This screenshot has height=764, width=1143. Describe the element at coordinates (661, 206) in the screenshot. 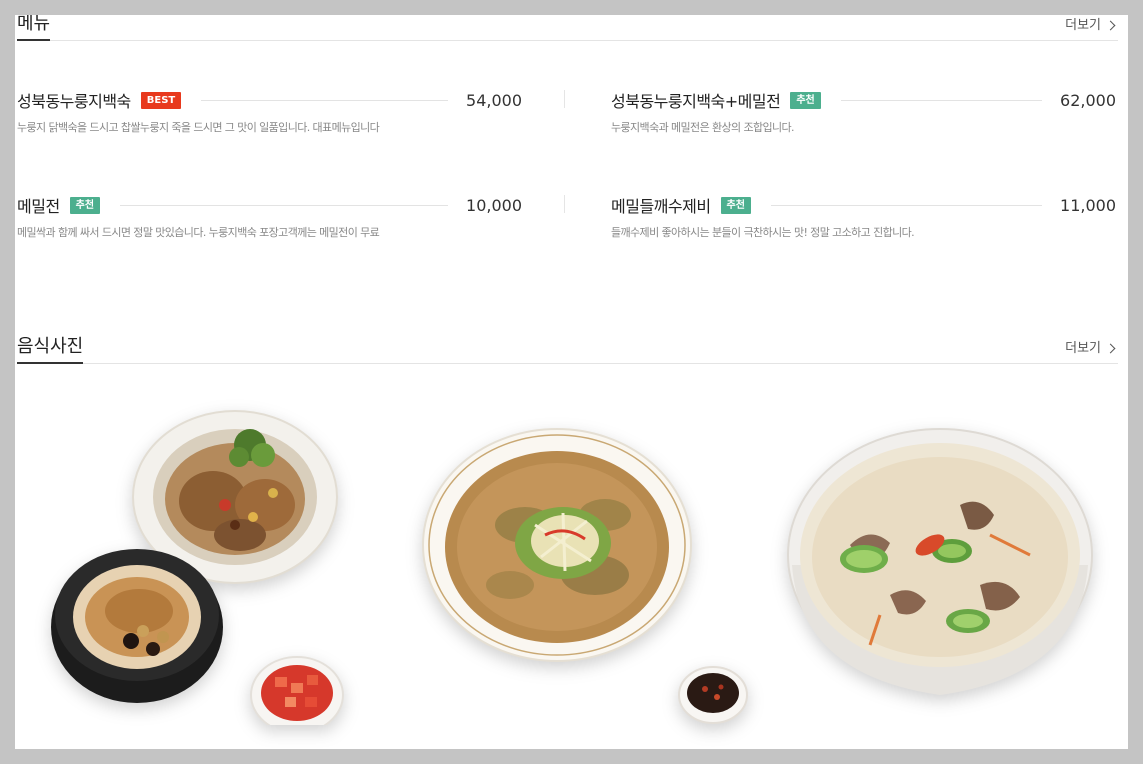

I see `menu-item-name: 메밀들깨수제비` at that location.